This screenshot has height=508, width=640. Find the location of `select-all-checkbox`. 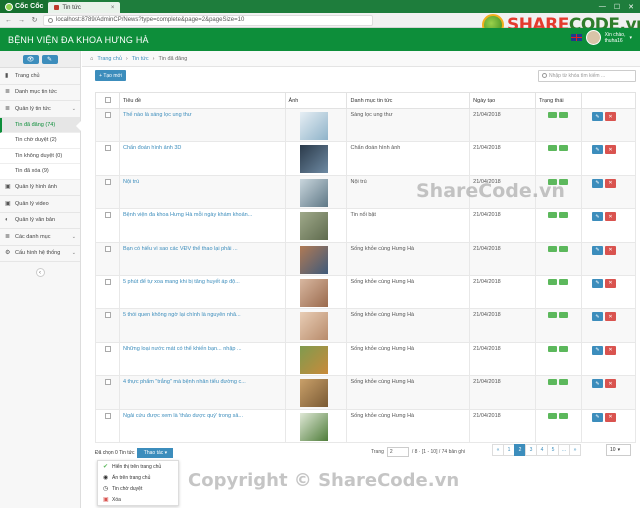

select-all-checkbox is located at coordinates (108, 99).